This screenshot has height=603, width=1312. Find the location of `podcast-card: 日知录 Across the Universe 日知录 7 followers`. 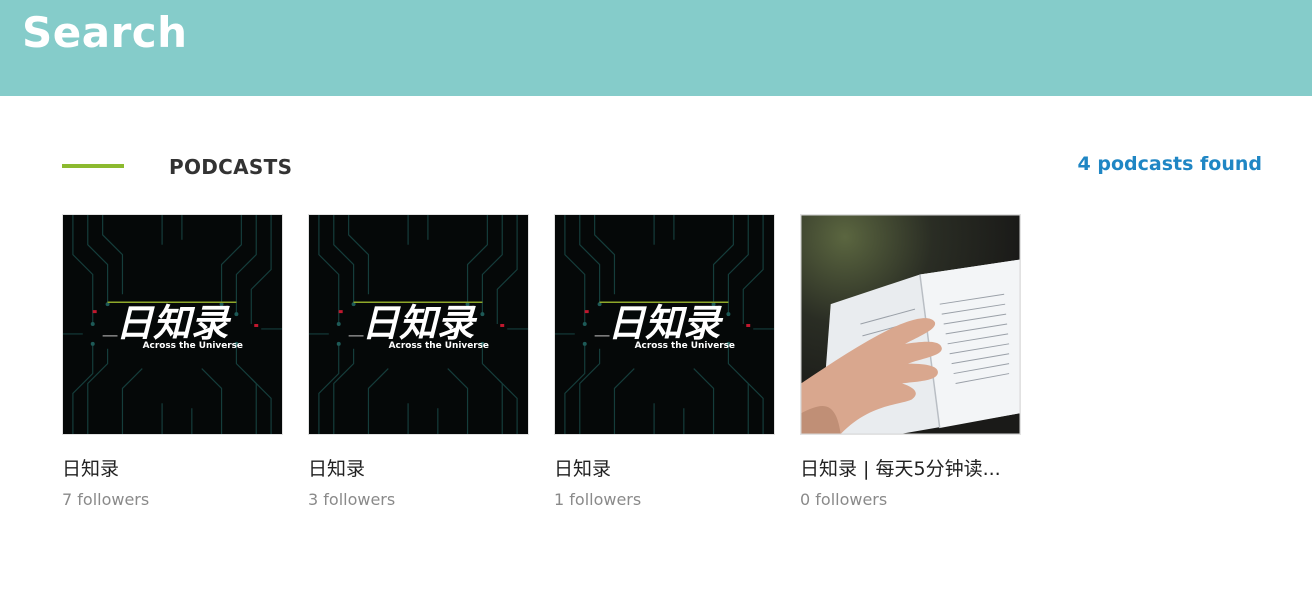

podcast-card: 日知录 Across the Universe 日知录 7 followers is located at coordinates (172, 361).